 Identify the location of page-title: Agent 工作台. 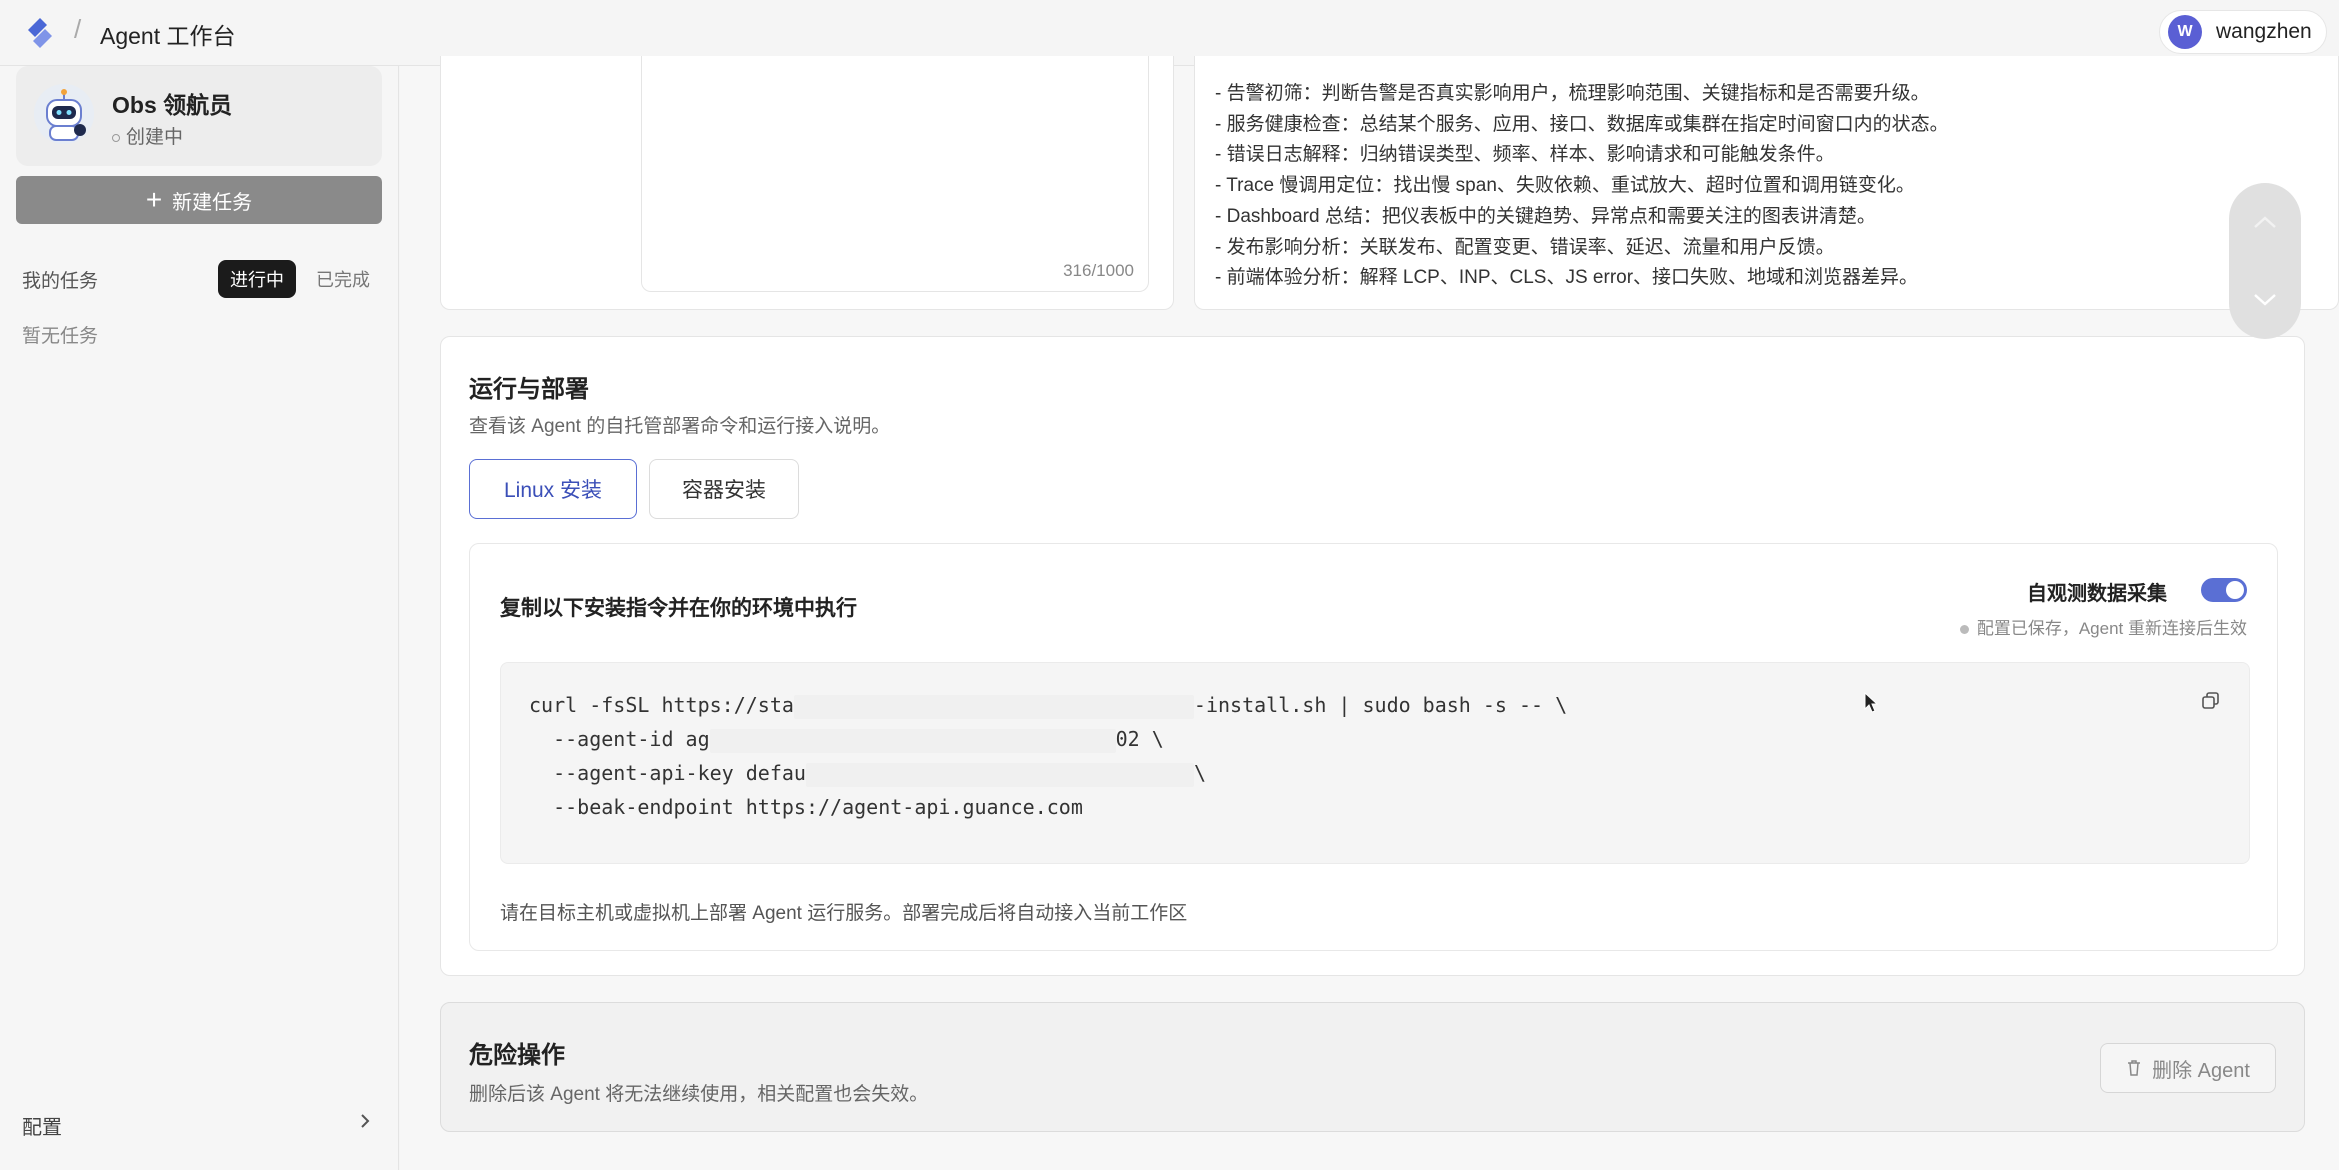
(168, 36).